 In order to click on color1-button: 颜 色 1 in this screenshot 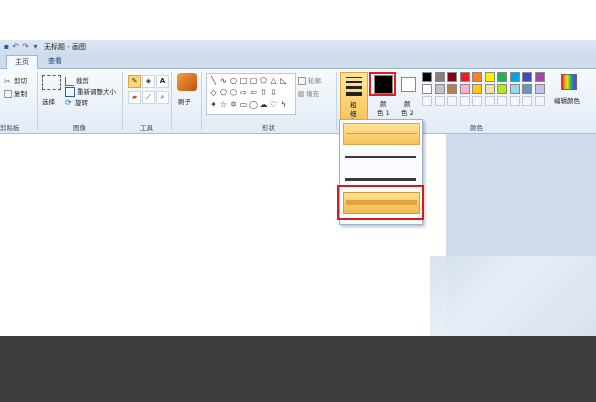, I will do `click(383, 97)`.